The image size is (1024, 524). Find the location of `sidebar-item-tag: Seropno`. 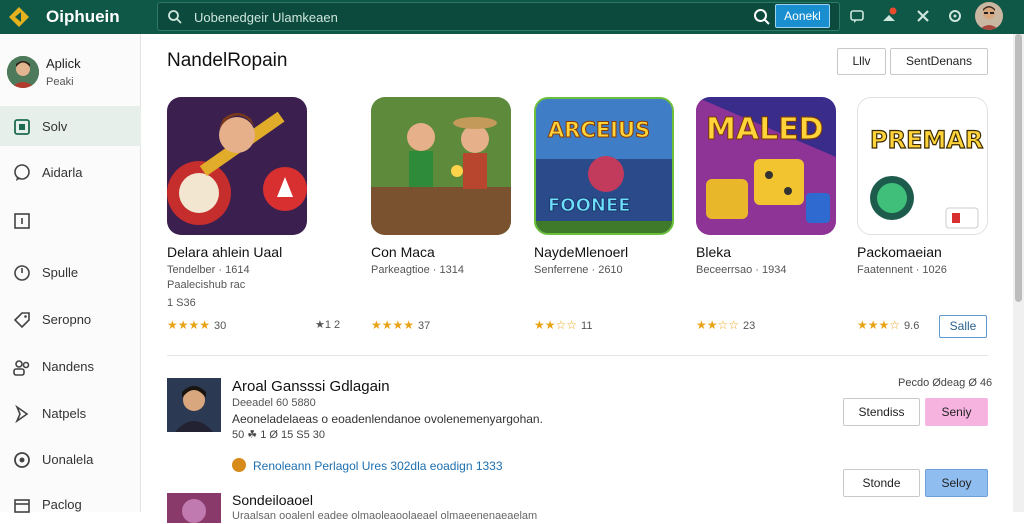

sidebar-item-tag: Seropno is located at coordinates (70, 319).